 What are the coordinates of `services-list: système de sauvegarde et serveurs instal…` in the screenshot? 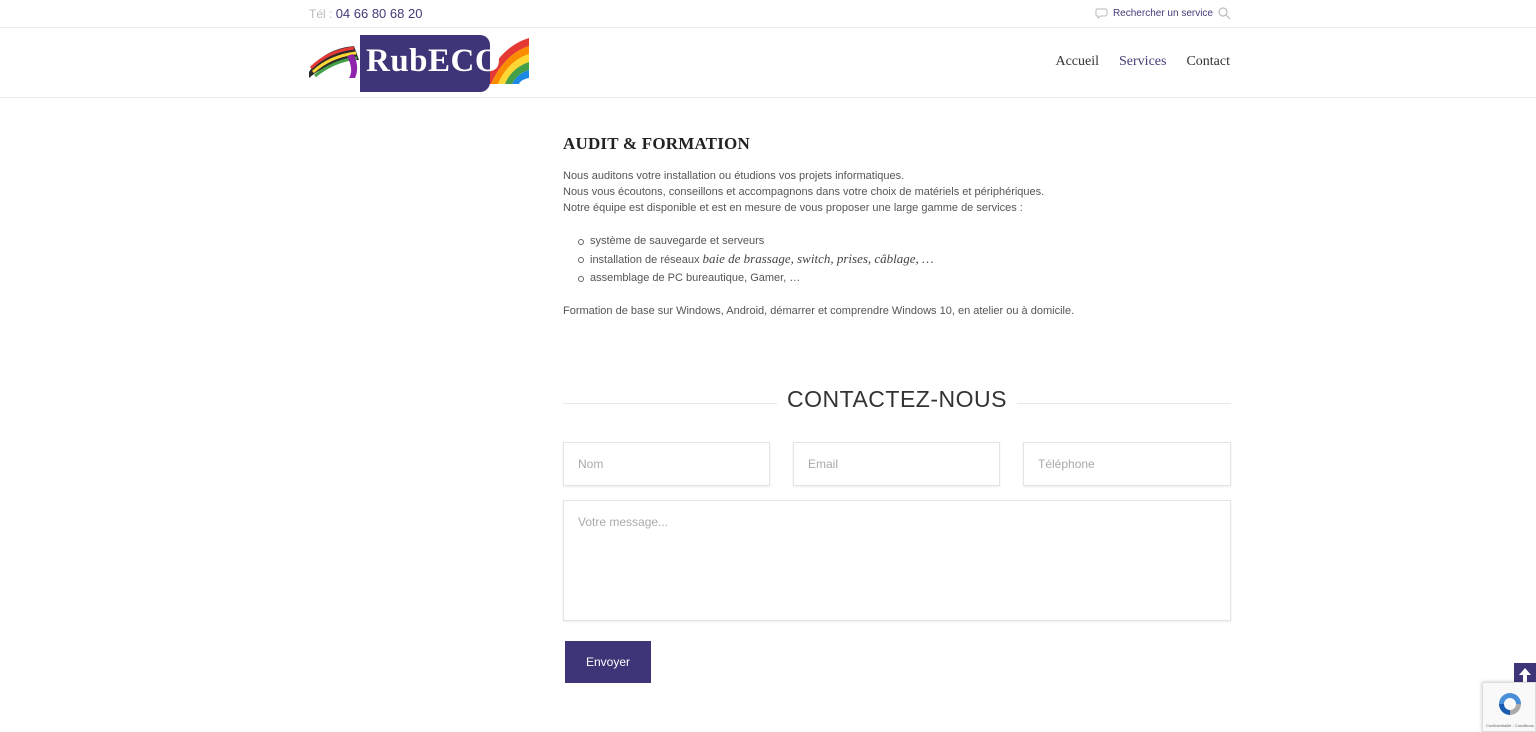 It's located at (904, 259).